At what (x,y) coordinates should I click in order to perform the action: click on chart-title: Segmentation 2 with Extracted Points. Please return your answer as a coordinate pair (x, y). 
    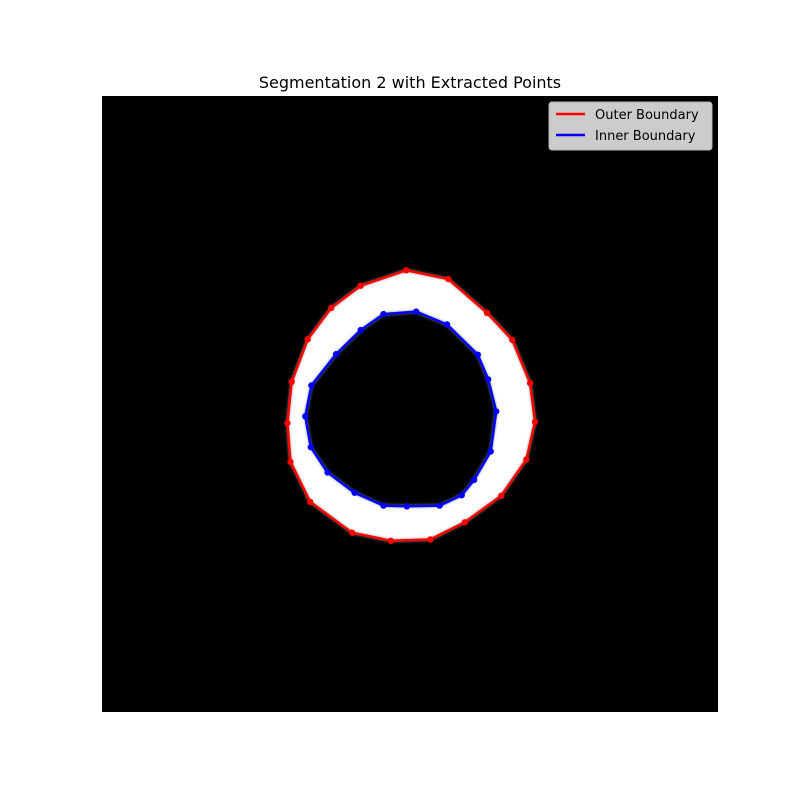
    Looking at the image, I should click on (410, 82).